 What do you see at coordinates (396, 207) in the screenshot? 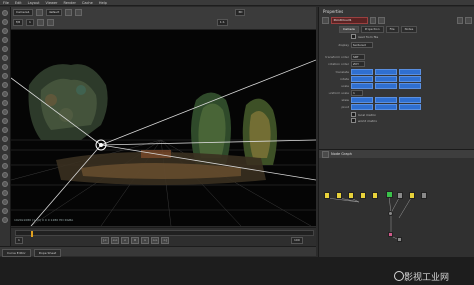
I see `node-graph` at bounding box center [396, 207].